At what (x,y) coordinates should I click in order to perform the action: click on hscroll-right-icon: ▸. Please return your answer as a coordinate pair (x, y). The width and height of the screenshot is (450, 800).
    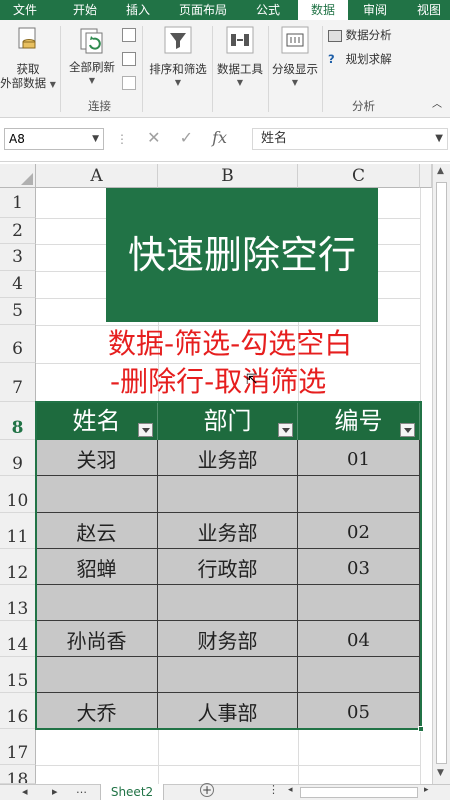
    Looking at the image, I should click on (426, 790).